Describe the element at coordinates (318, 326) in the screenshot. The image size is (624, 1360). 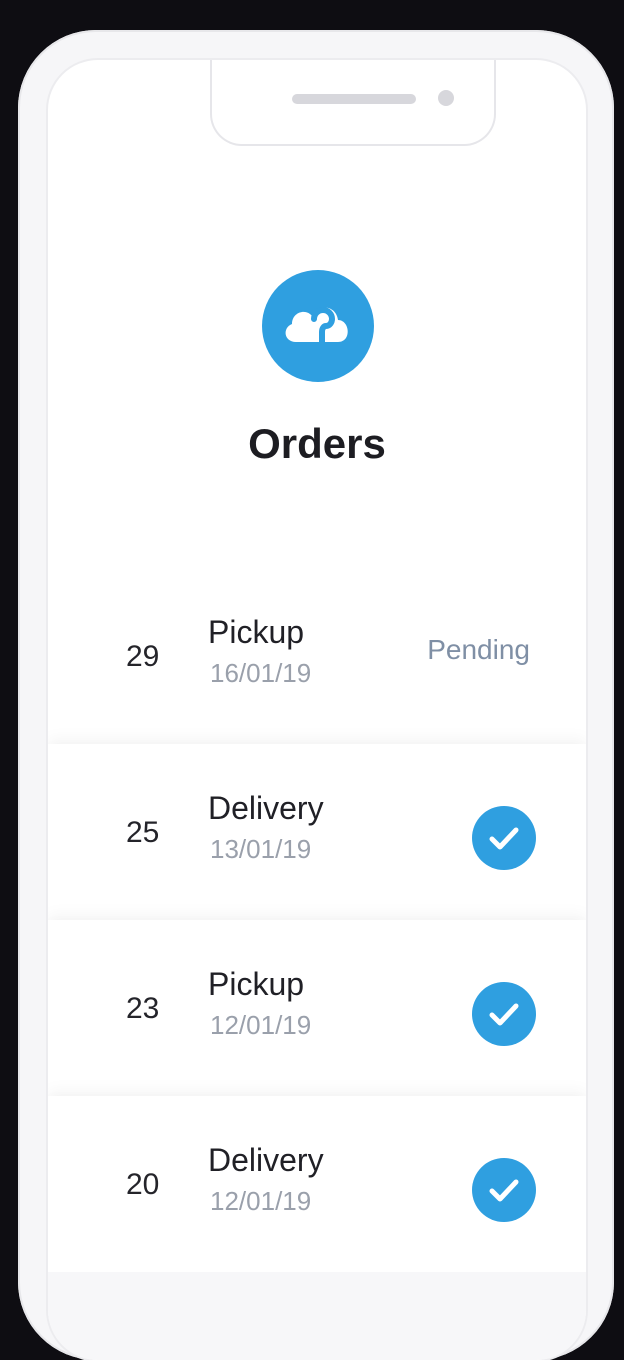
I see `cloud-icon` at that location.